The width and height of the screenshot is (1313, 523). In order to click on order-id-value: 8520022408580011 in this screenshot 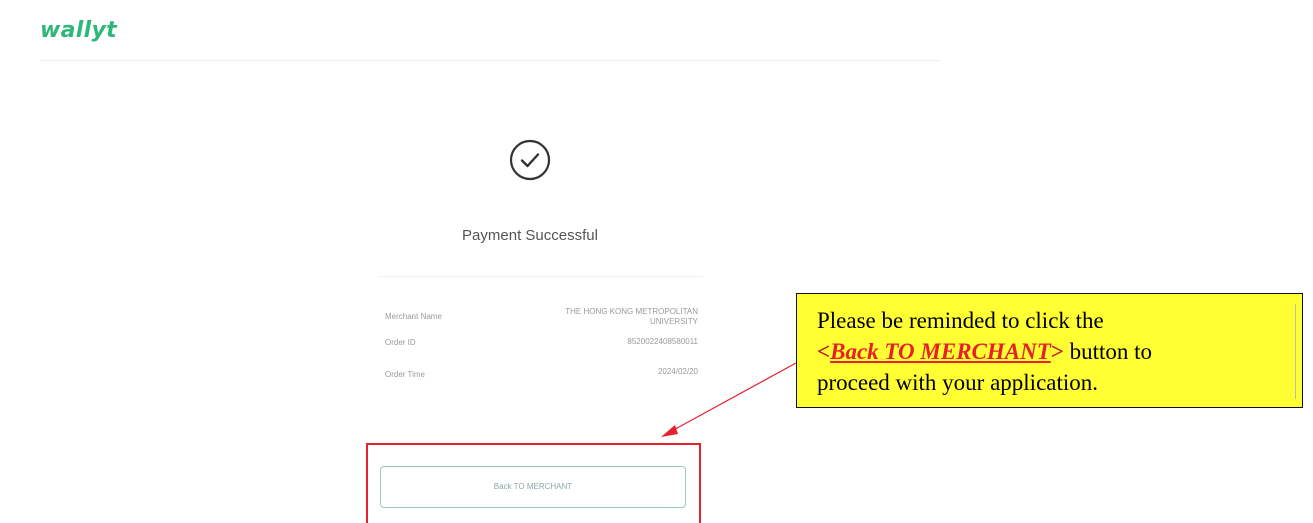, I will do `click(662, 341)`.